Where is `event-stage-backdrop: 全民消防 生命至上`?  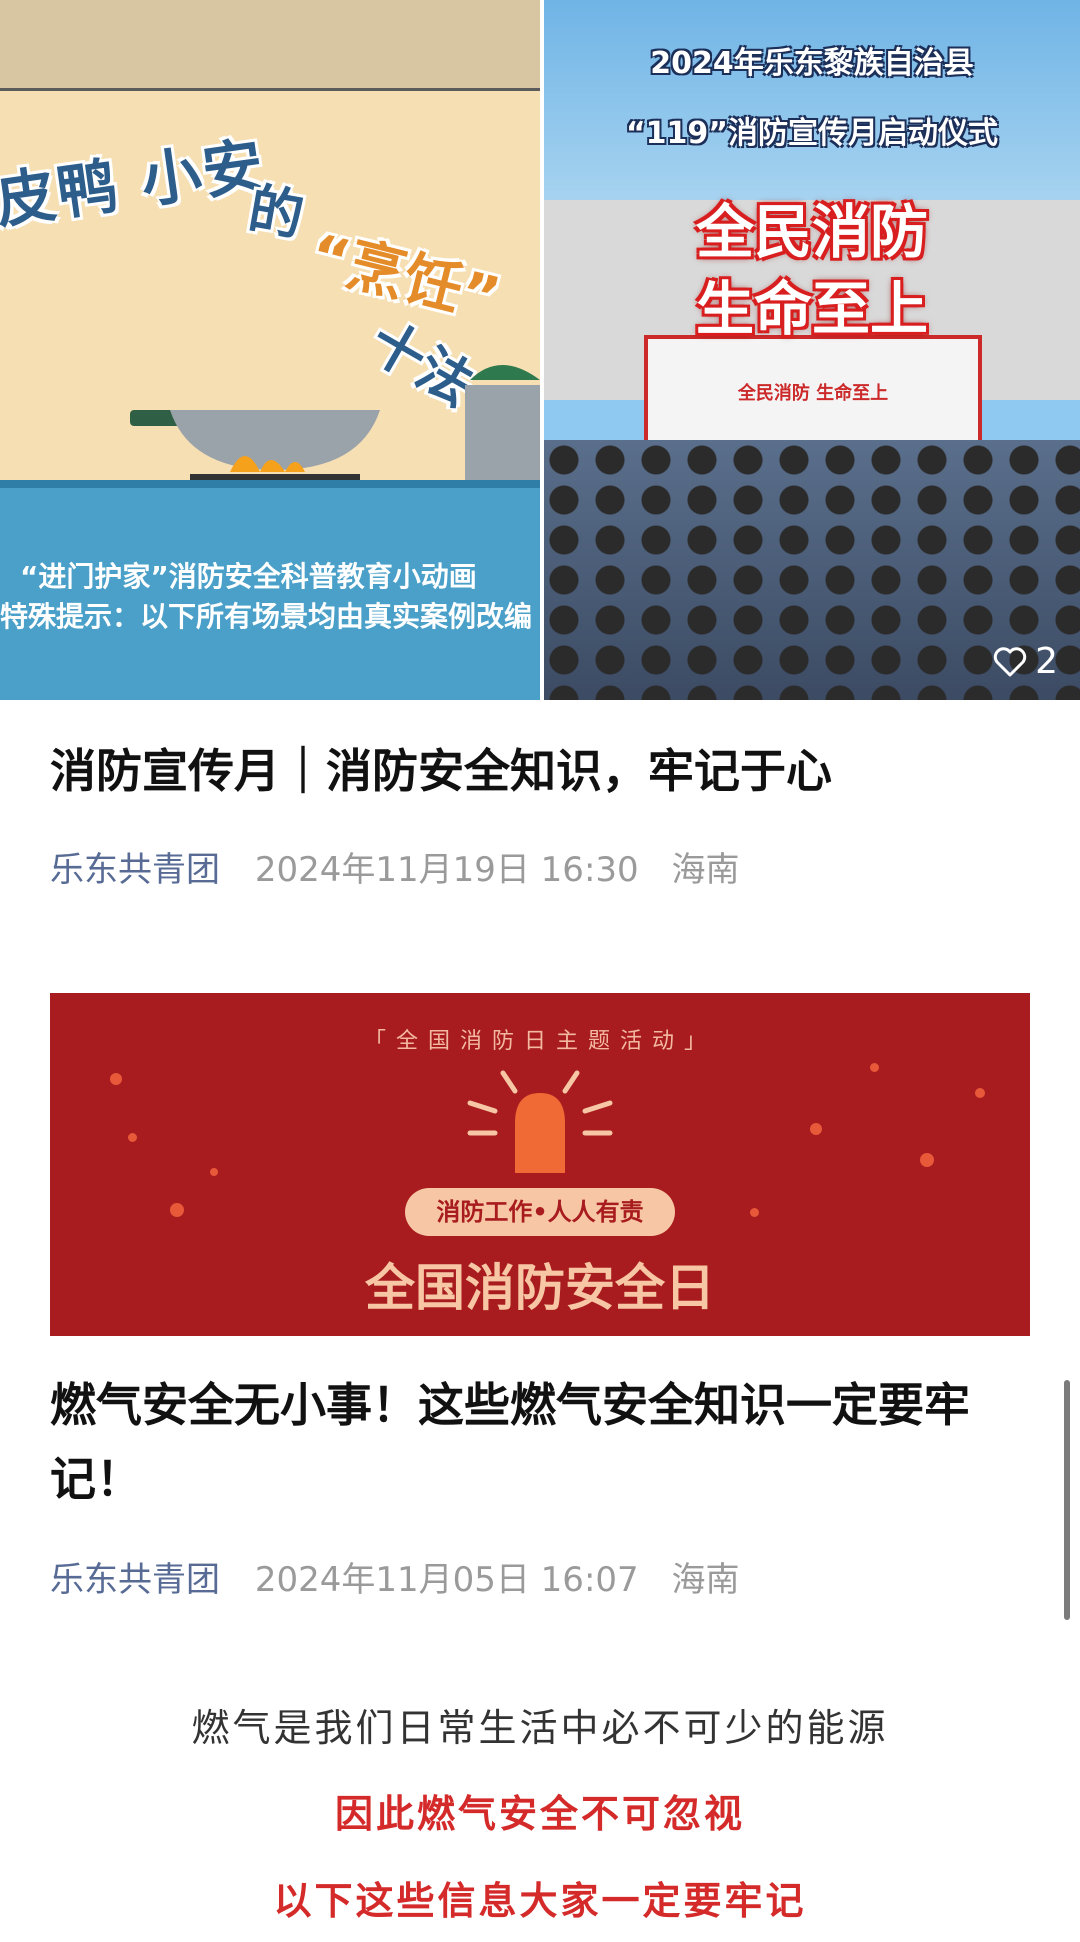
event-stage-backdrop: 全民消防 生命至上 is located at coordinates (813, 394).